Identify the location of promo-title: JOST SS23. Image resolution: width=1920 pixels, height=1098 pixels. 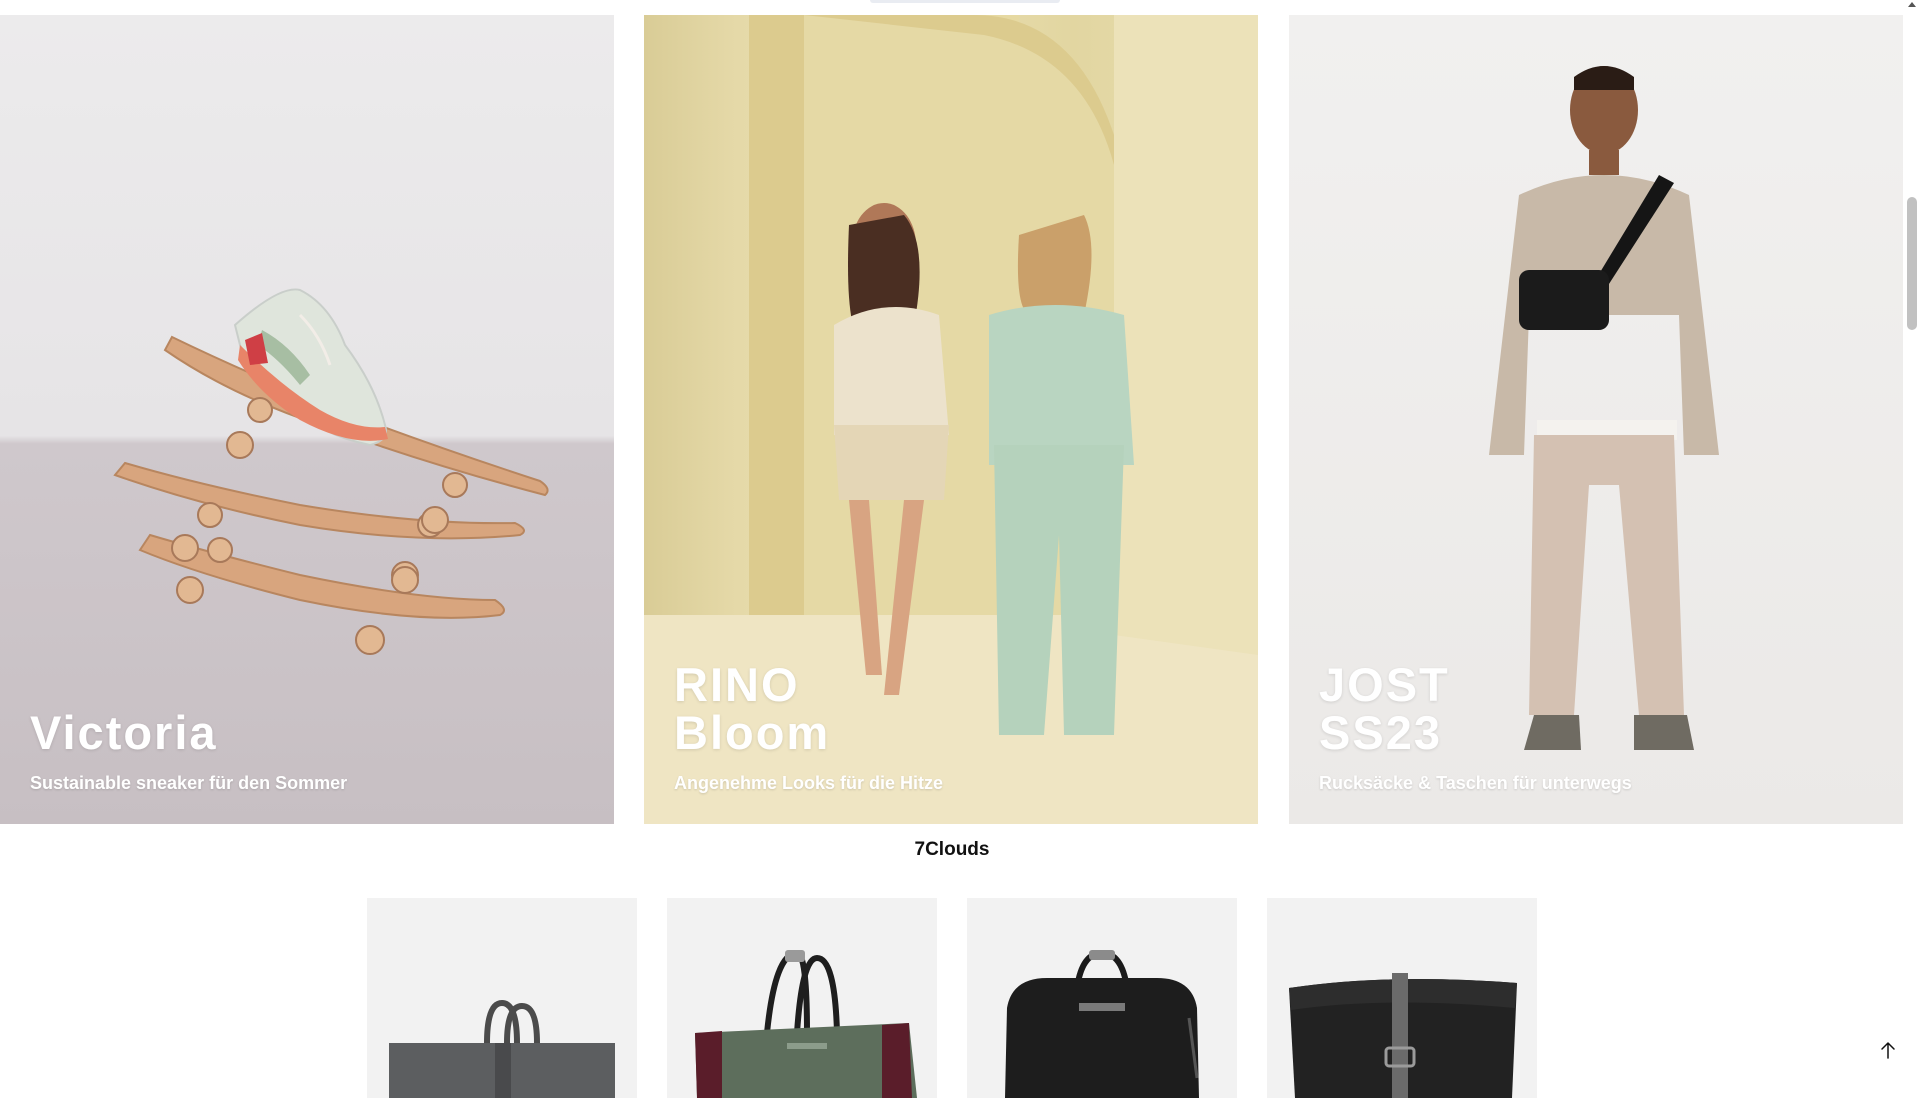
(1384, 708).